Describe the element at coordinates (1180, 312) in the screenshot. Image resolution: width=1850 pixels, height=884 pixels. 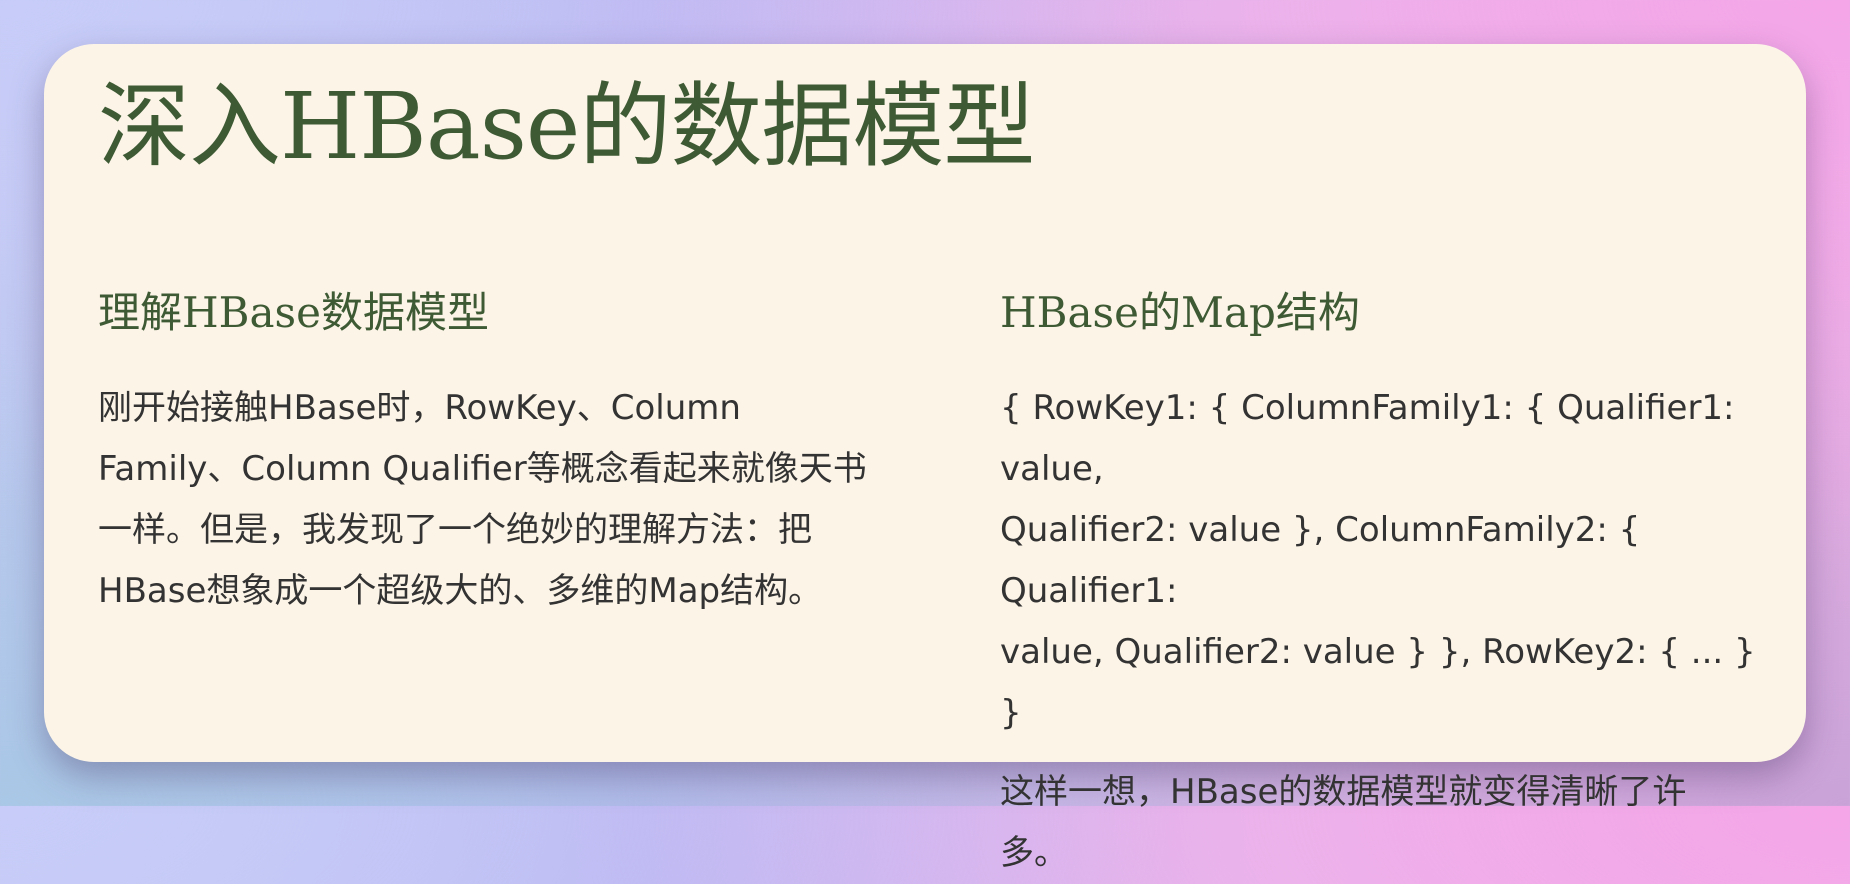
I see `section-heading-map-structure: HBase的Map结构` at that location.